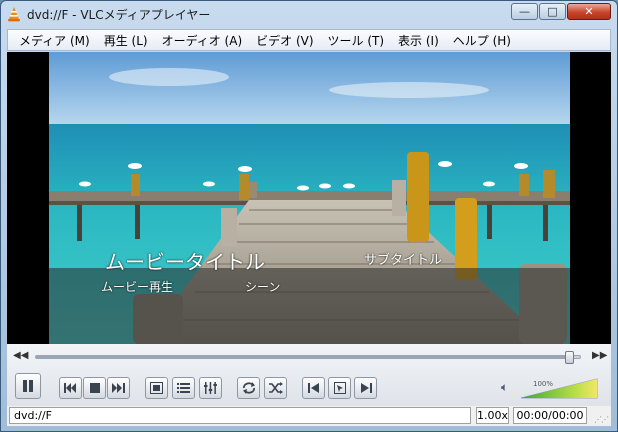 Image resolution: width=618 pixels, height=432 pixels. I want to click on seek-bar, so click(308, 357).